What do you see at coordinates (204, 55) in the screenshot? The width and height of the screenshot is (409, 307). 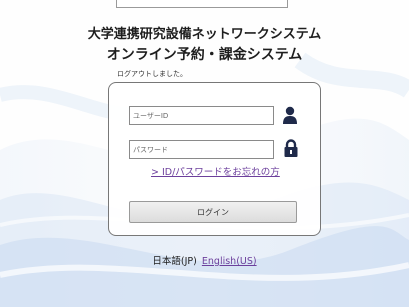 I see `page-title-line2: オンライン予約・課金システム` at bounding box center [204, 55].